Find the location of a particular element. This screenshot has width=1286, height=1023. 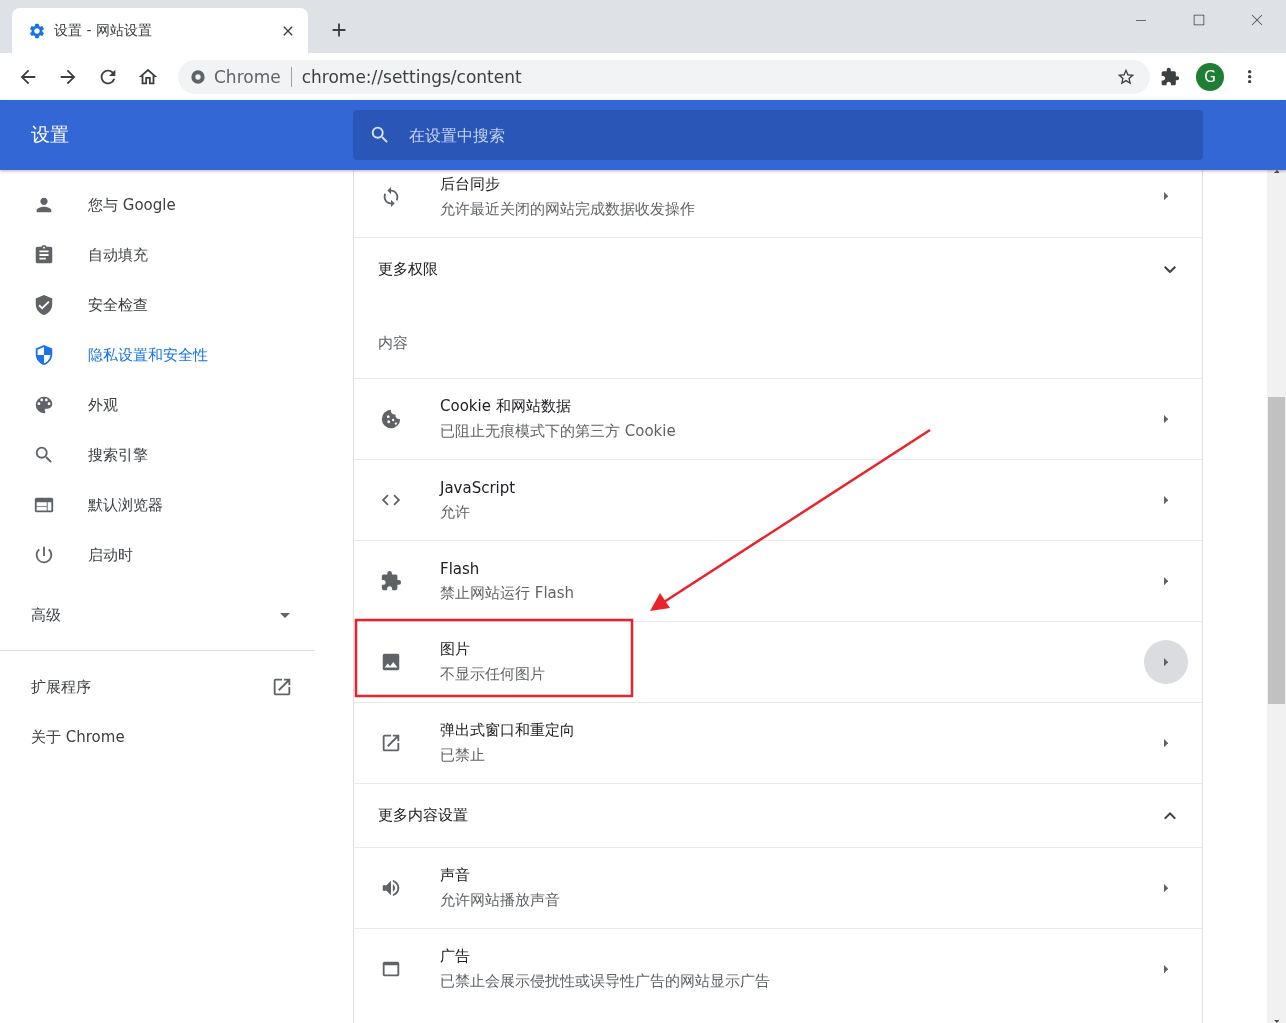

row-arrow-button is located at coordinates (1166, 662).